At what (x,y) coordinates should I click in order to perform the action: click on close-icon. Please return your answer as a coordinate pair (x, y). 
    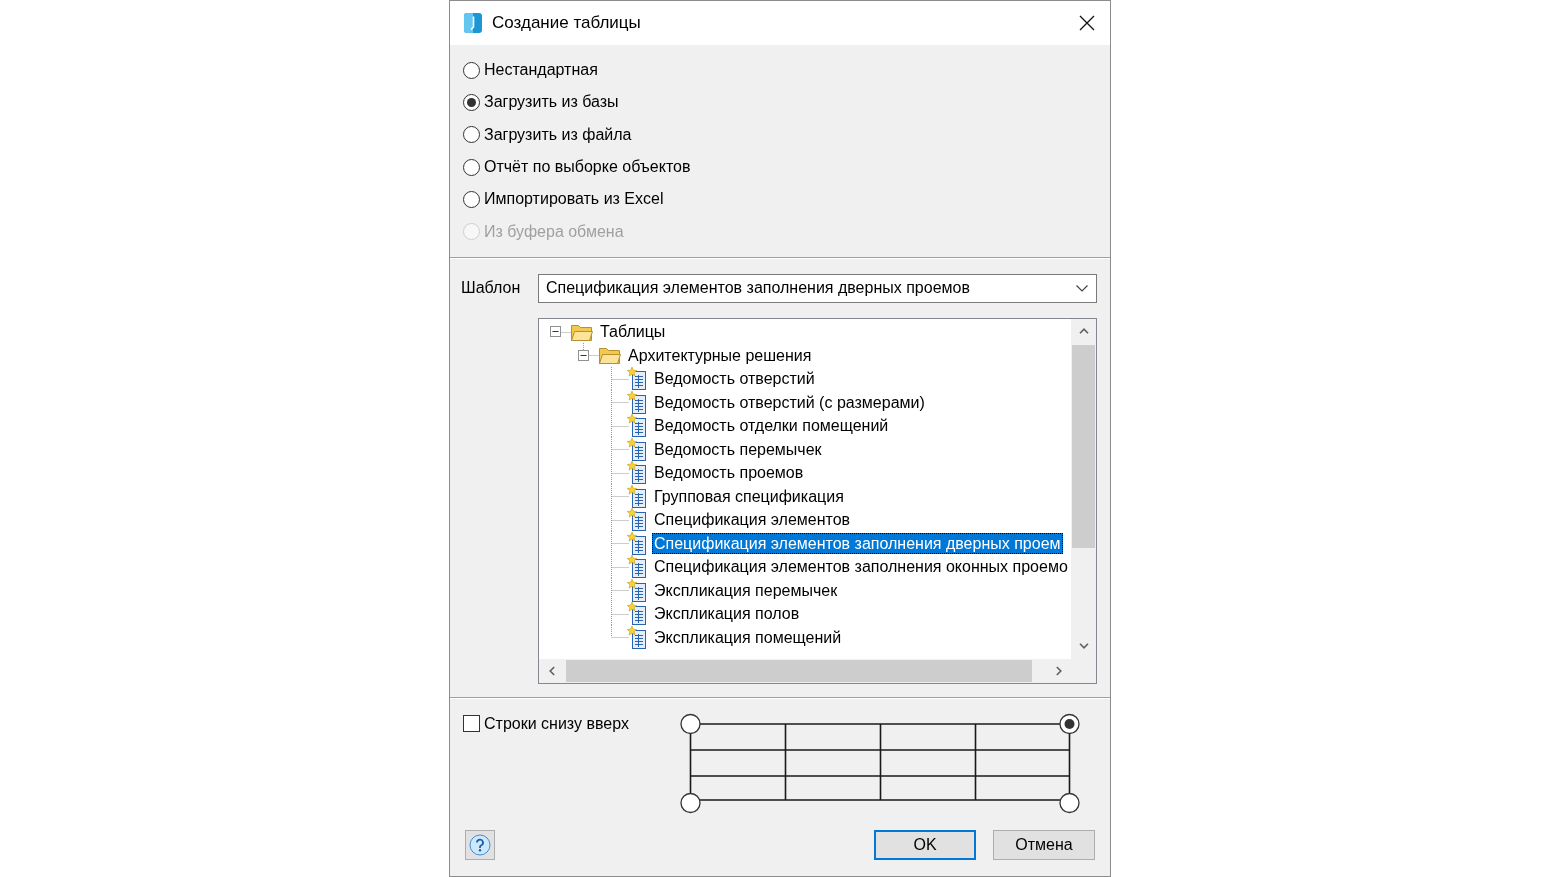
    Looking at the image, I should click on (1087, 23).